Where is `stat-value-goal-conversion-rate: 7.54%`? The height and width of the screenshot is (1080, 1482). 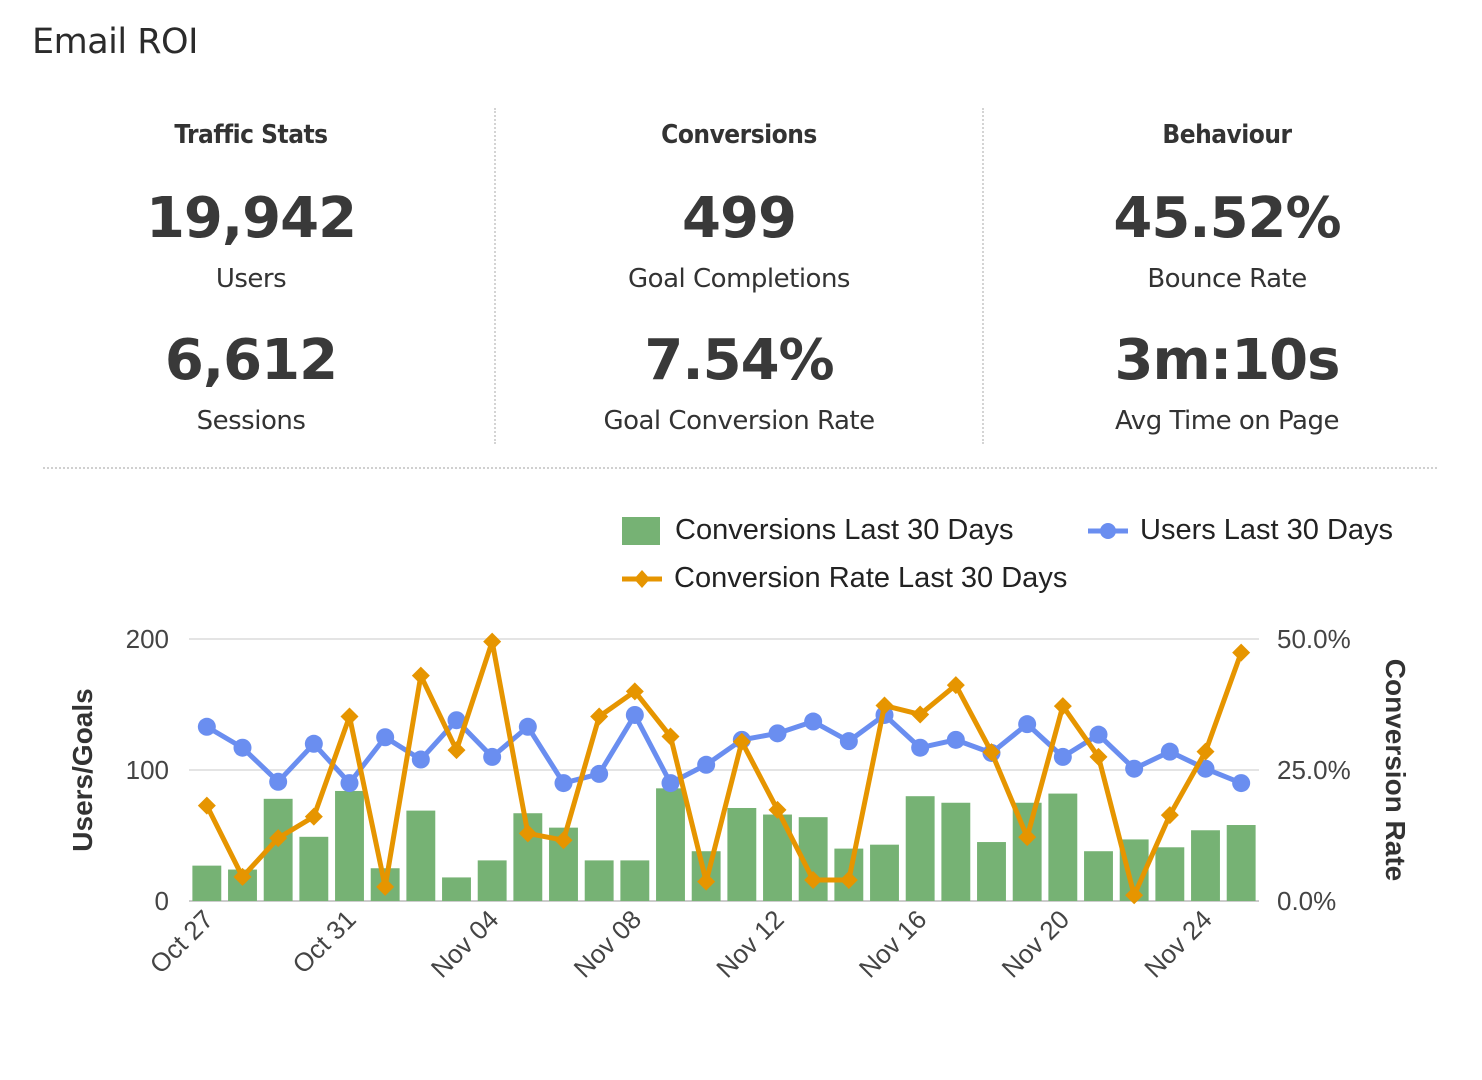
stat-value-goal-conversion-rate: 7.54% is located at coordinates (739, 360).